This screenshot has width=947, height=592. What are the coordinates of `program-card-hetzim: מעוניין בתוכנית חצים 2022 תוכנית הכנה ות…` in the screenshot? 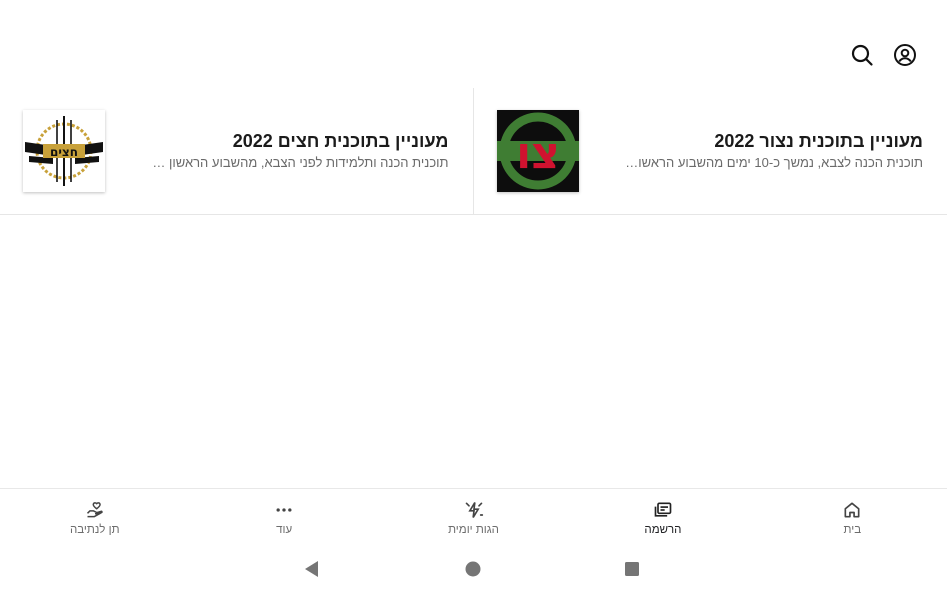 It's located at (237, 151).